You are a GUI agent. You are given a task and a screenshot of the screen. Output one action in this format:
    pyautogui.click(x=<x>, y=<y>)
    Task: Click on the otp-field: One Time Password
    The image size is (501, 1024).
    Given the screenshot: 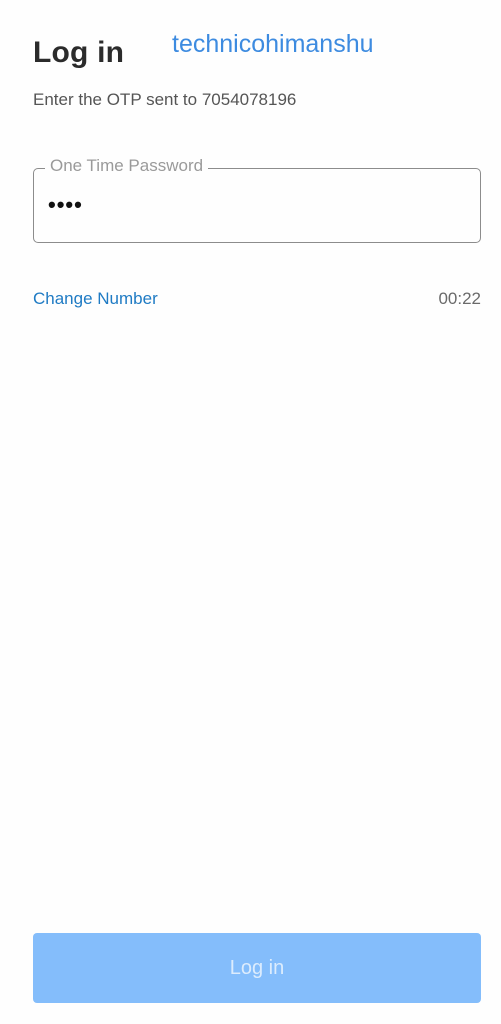 What is the action you would take?
    pyautogui.click(x=257, y=199)
    